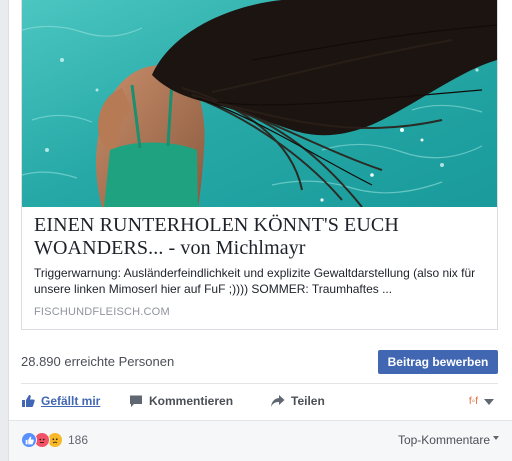 The image size is (512, 461). Describe the element at coordinates (28, 401) in the screenshot. I see `thumbs-up-icon` at that location.